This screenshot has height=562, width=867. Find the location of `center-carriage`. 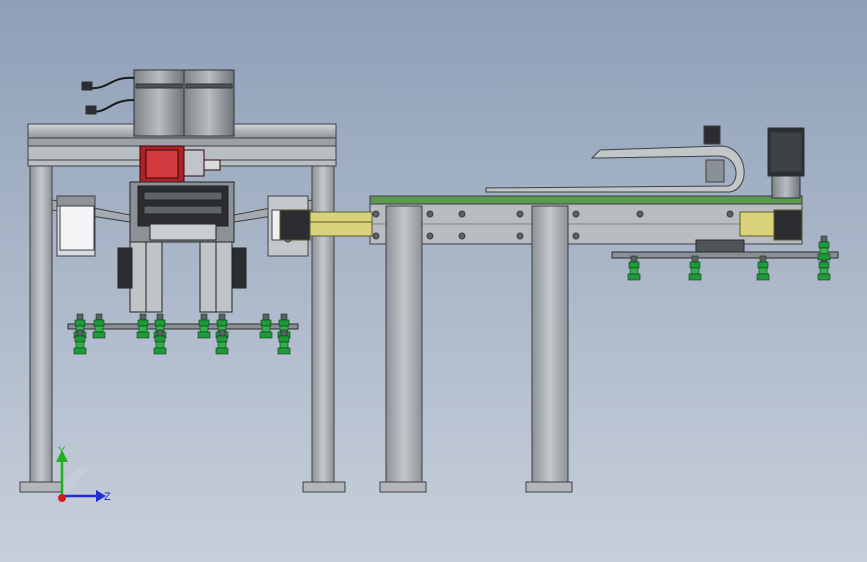

center-carriage is located at coordinates (182, 247).